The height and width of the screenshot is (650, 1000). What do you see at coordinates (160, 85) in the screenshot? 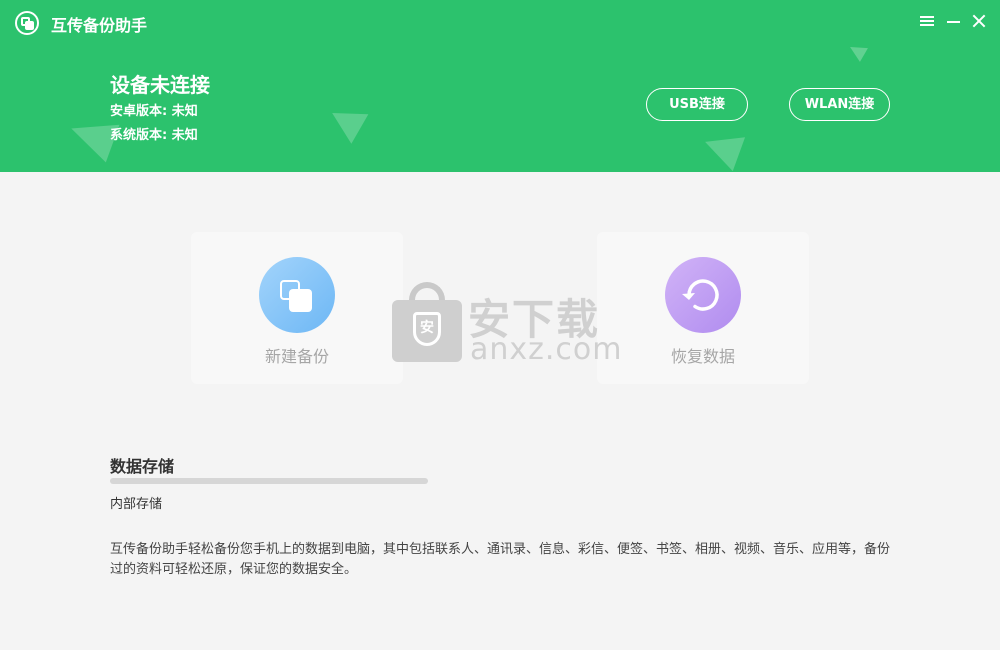
I see `device-status: 设备未连接` at bounding box center [160, 85].